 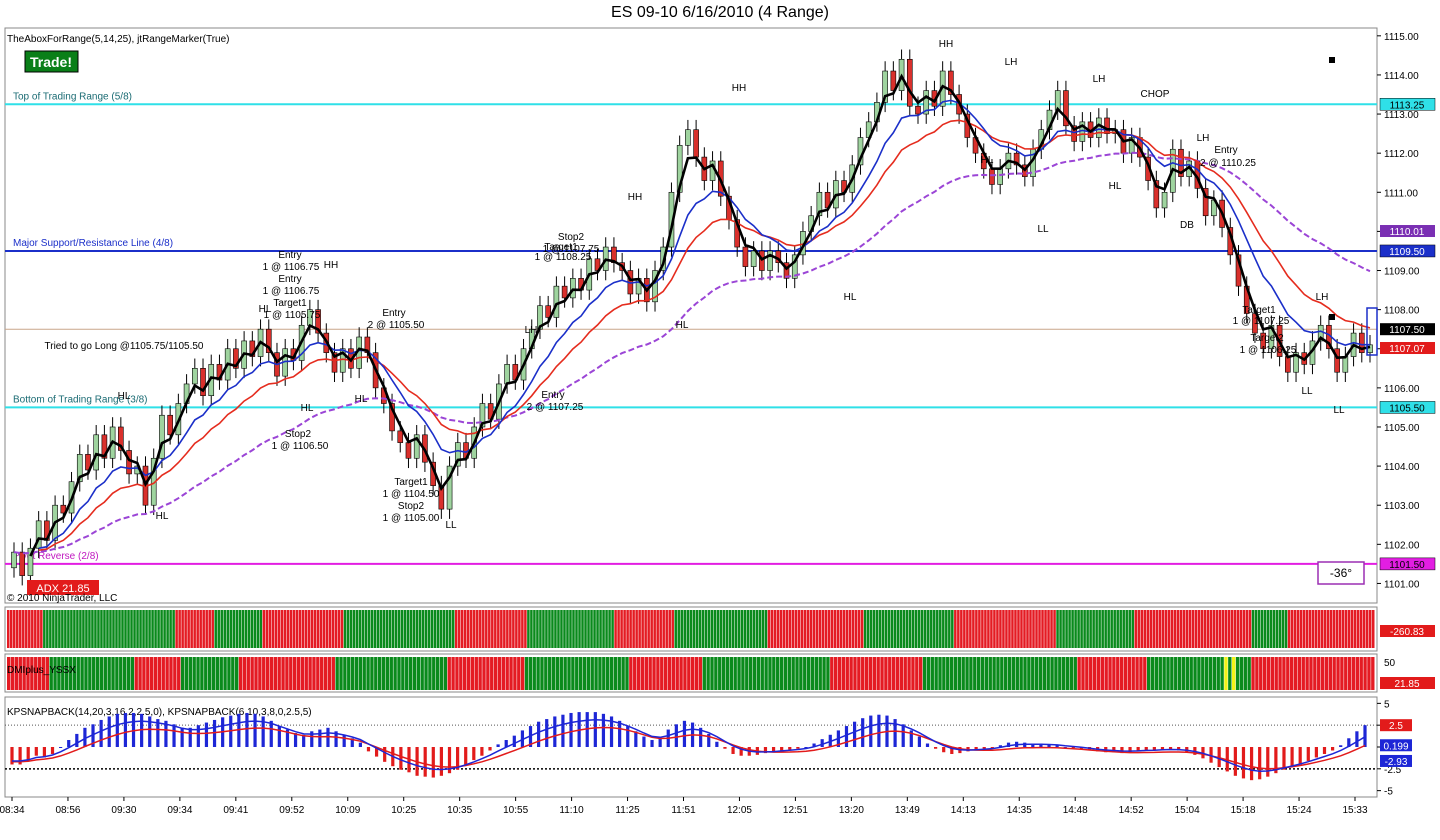 What do you see at coordinates (627, 810) in the screenshot?
I see `x-tick-label: 11:25` at bounding box center [627, 810].